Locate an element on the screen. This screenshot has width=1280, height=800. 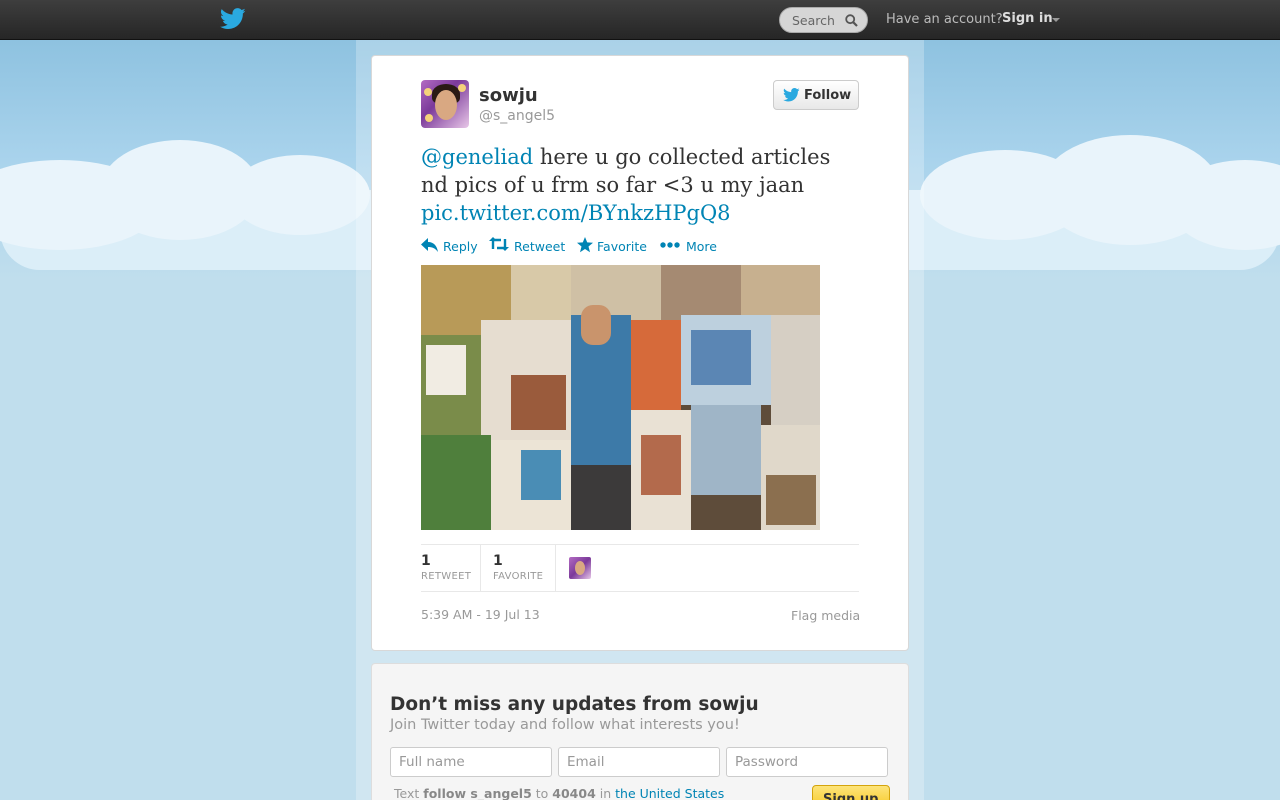
sms-prefix: Text is located at coordinates (409, 793).